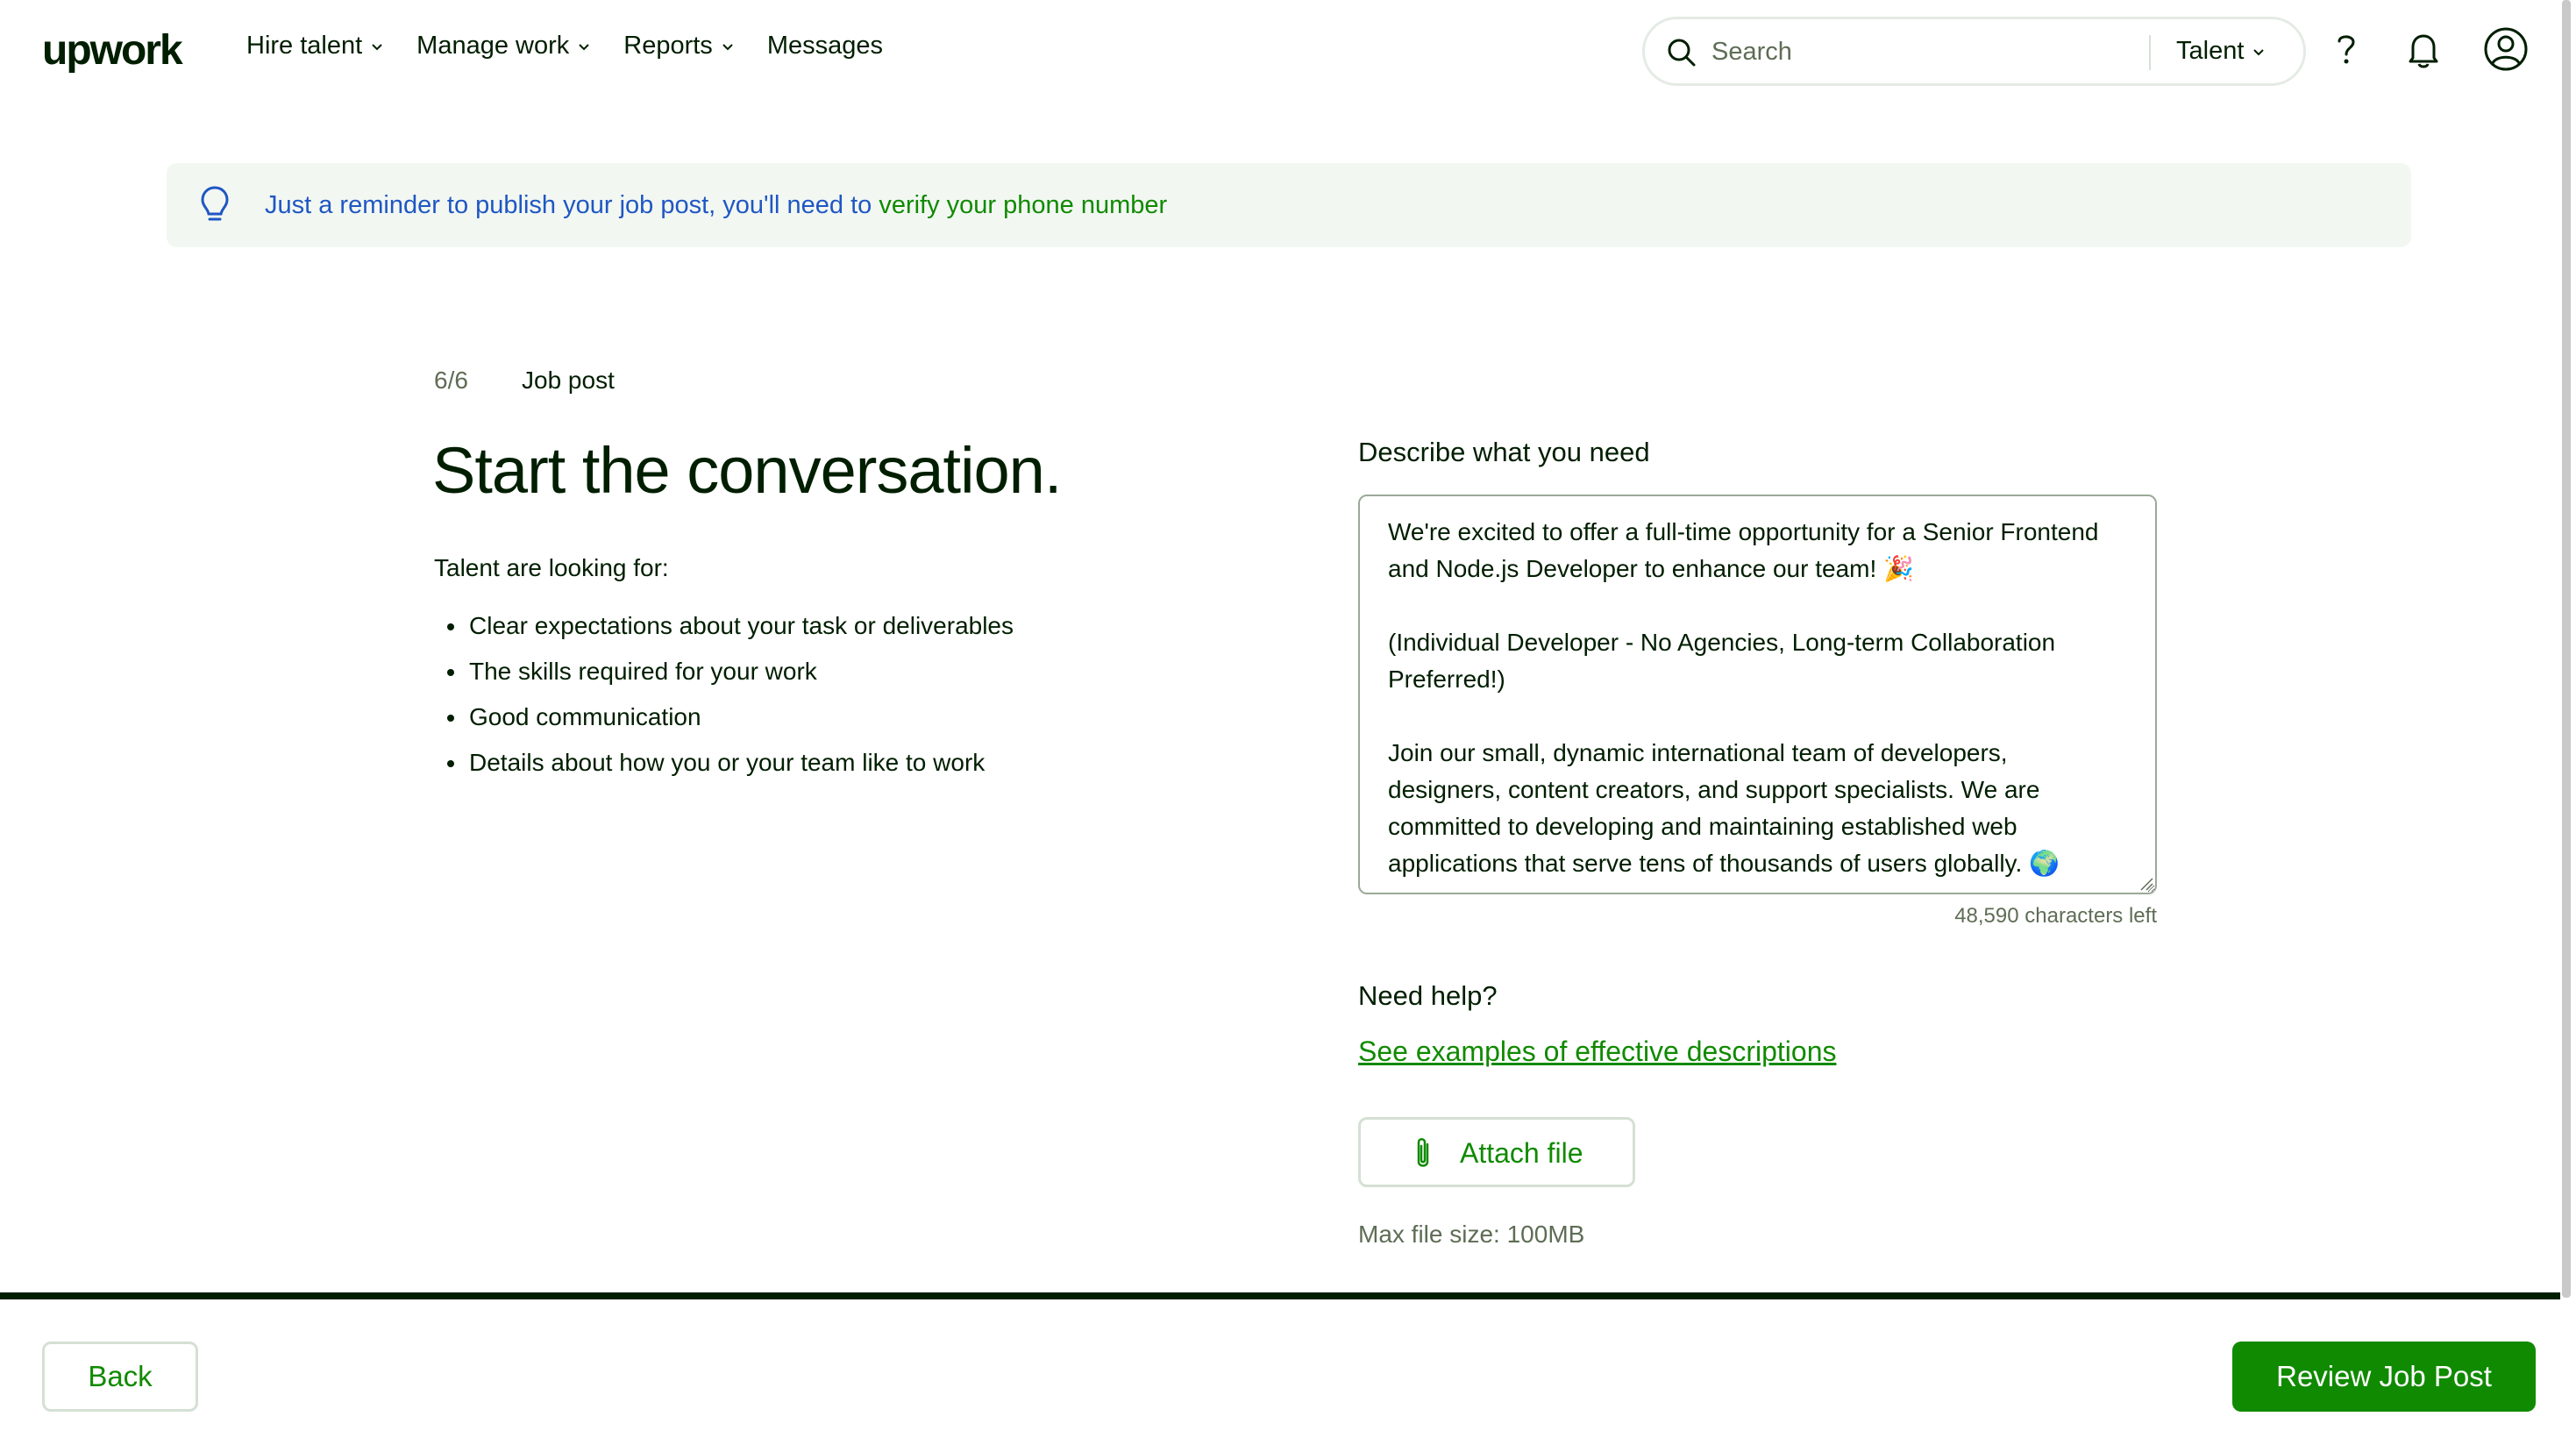  What do you see at coordinates (2145, 883) in the screenshot?
I see `resize-handle-icon` at bounding box center [2145, 883].